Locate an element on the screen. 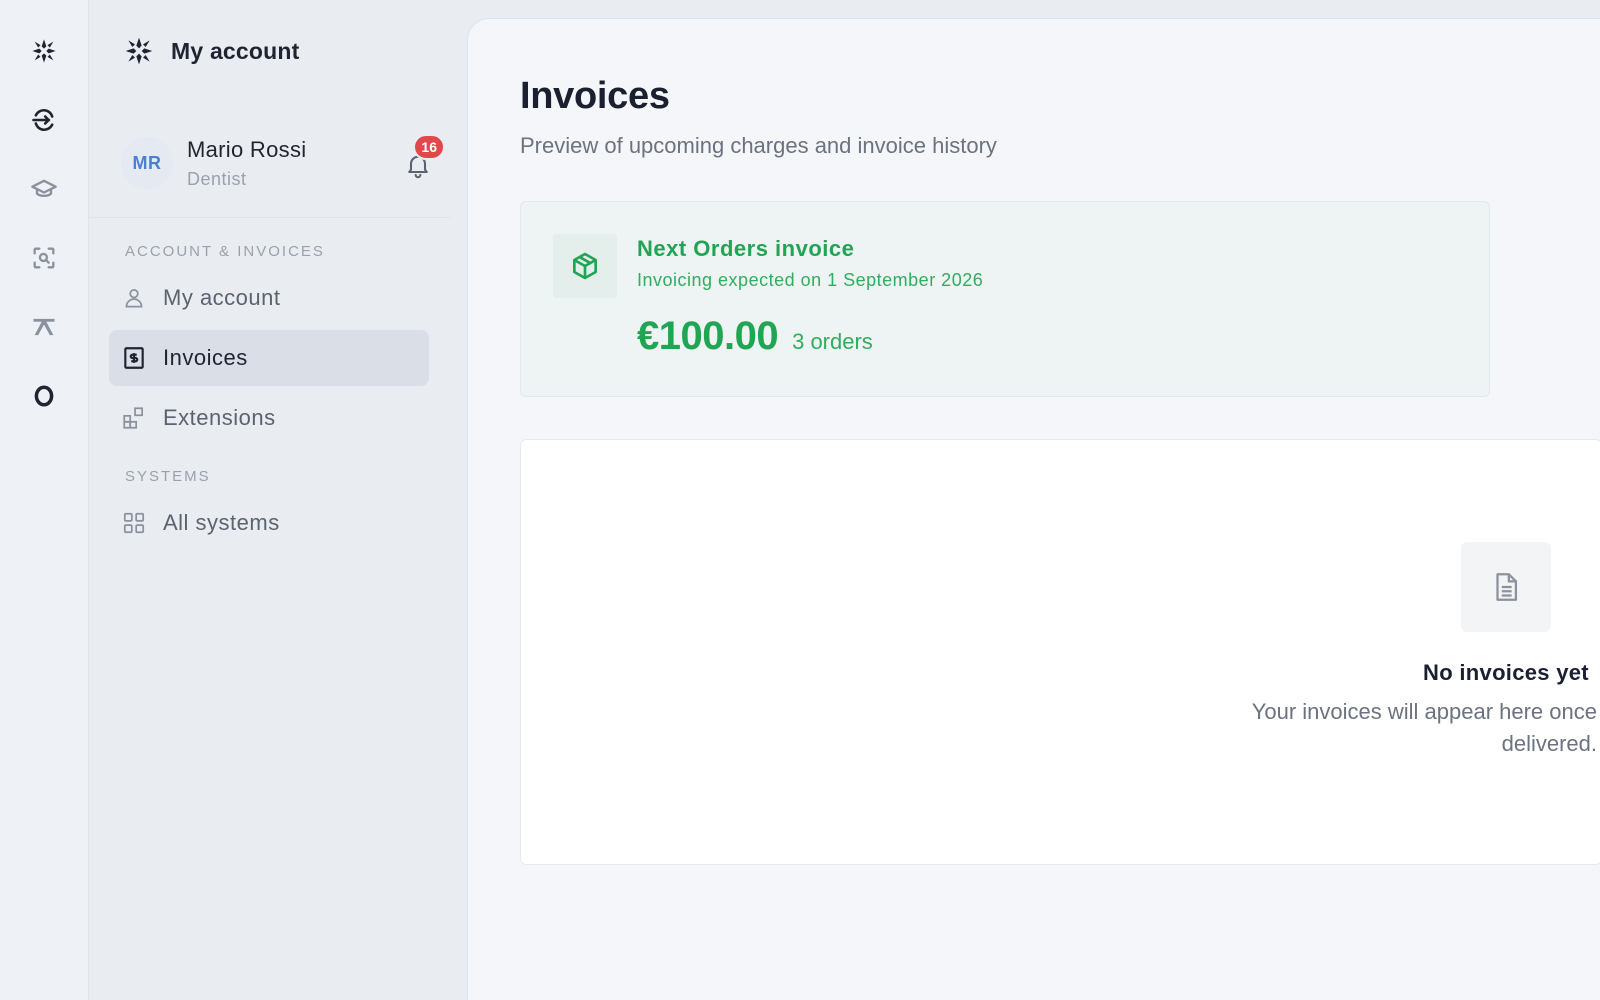 The height and width of the screenshot is (1000, 1600). user-icon is located at coordinates (134, 298).